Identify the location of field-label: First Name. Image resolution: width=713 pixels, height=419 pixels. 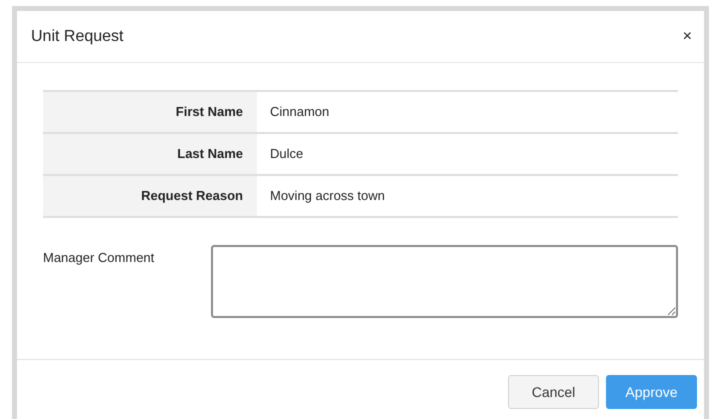
(150, 112).